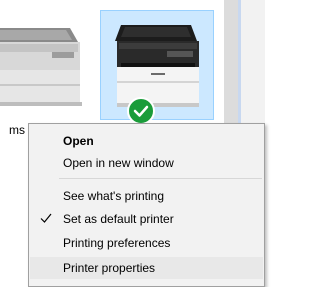 This screenshot has height=287, width=320. What do you see at coordinates (117, 243) in the screenshot?
I see `menu-item-label: Printing preferences` at bounding box center [117, 243].